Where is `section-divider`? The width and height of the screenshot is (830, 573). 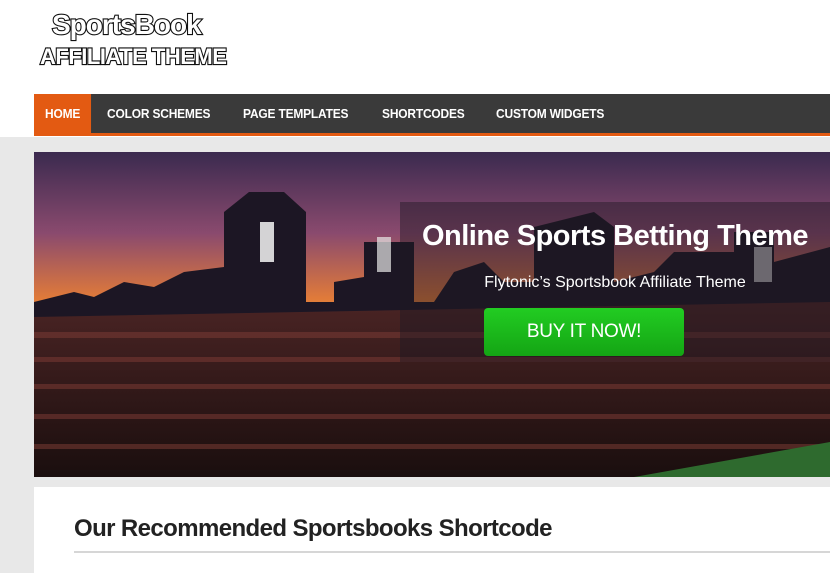
section-divider is located at coordinates (452, 552).